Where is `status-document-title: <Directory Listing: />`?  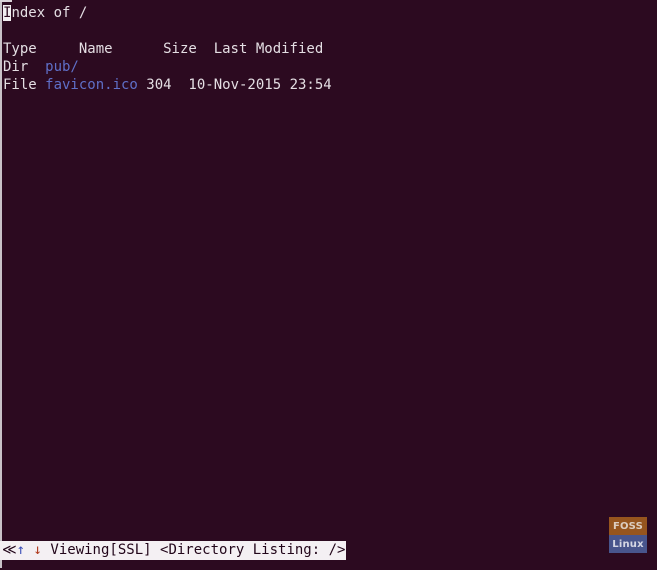 status-document-title: <Directory Listing: /> is located at coordinates (253, 550).